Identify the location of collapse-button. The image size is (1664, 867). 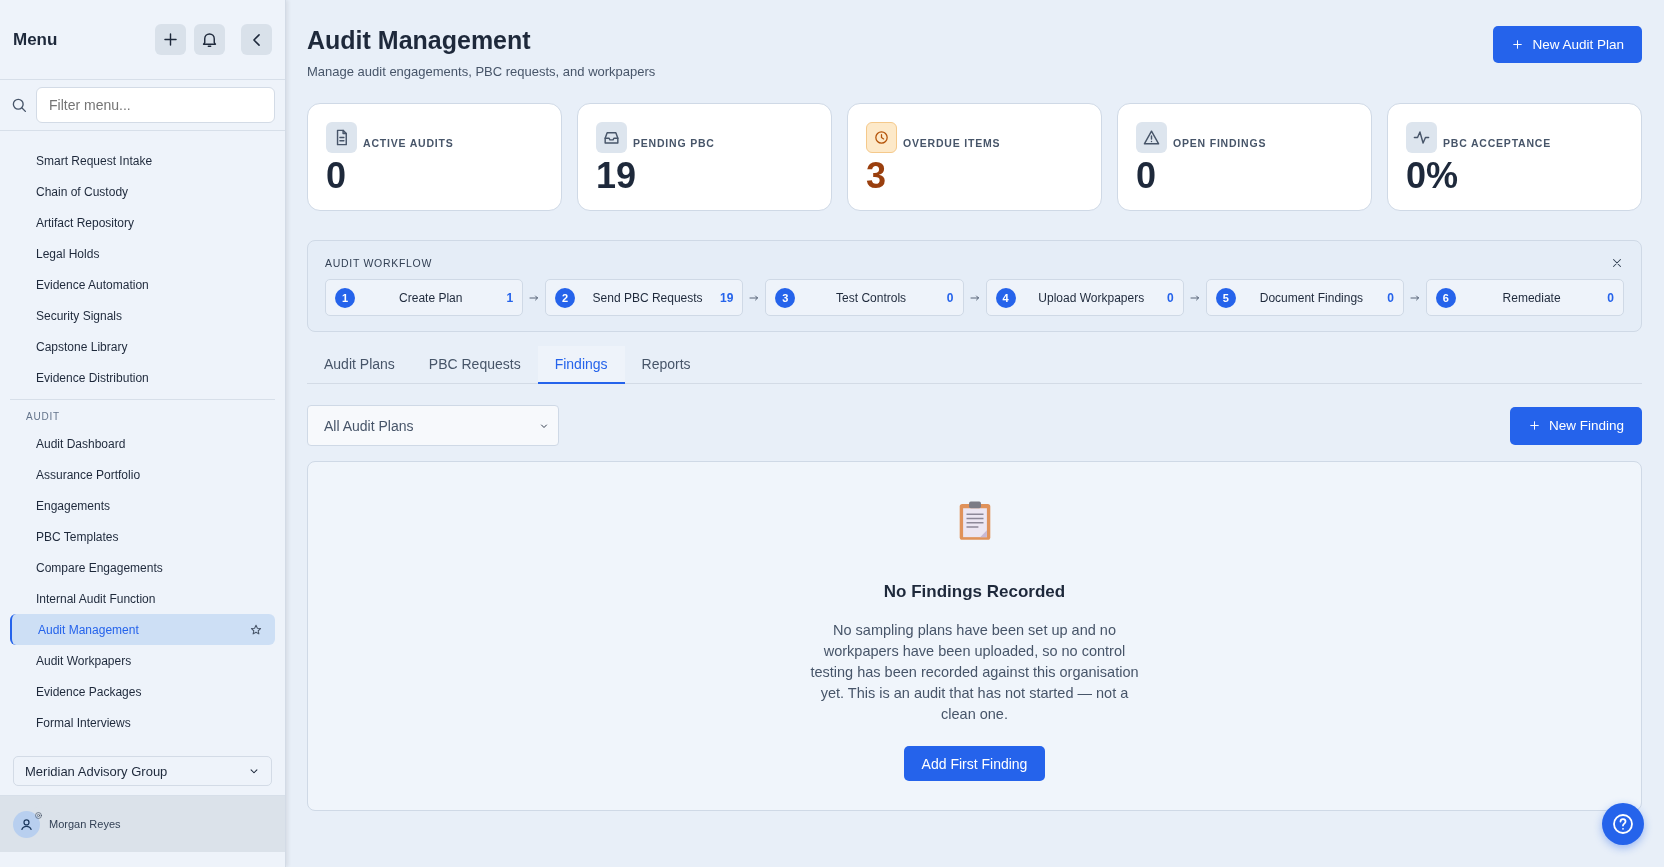
(256, 39).